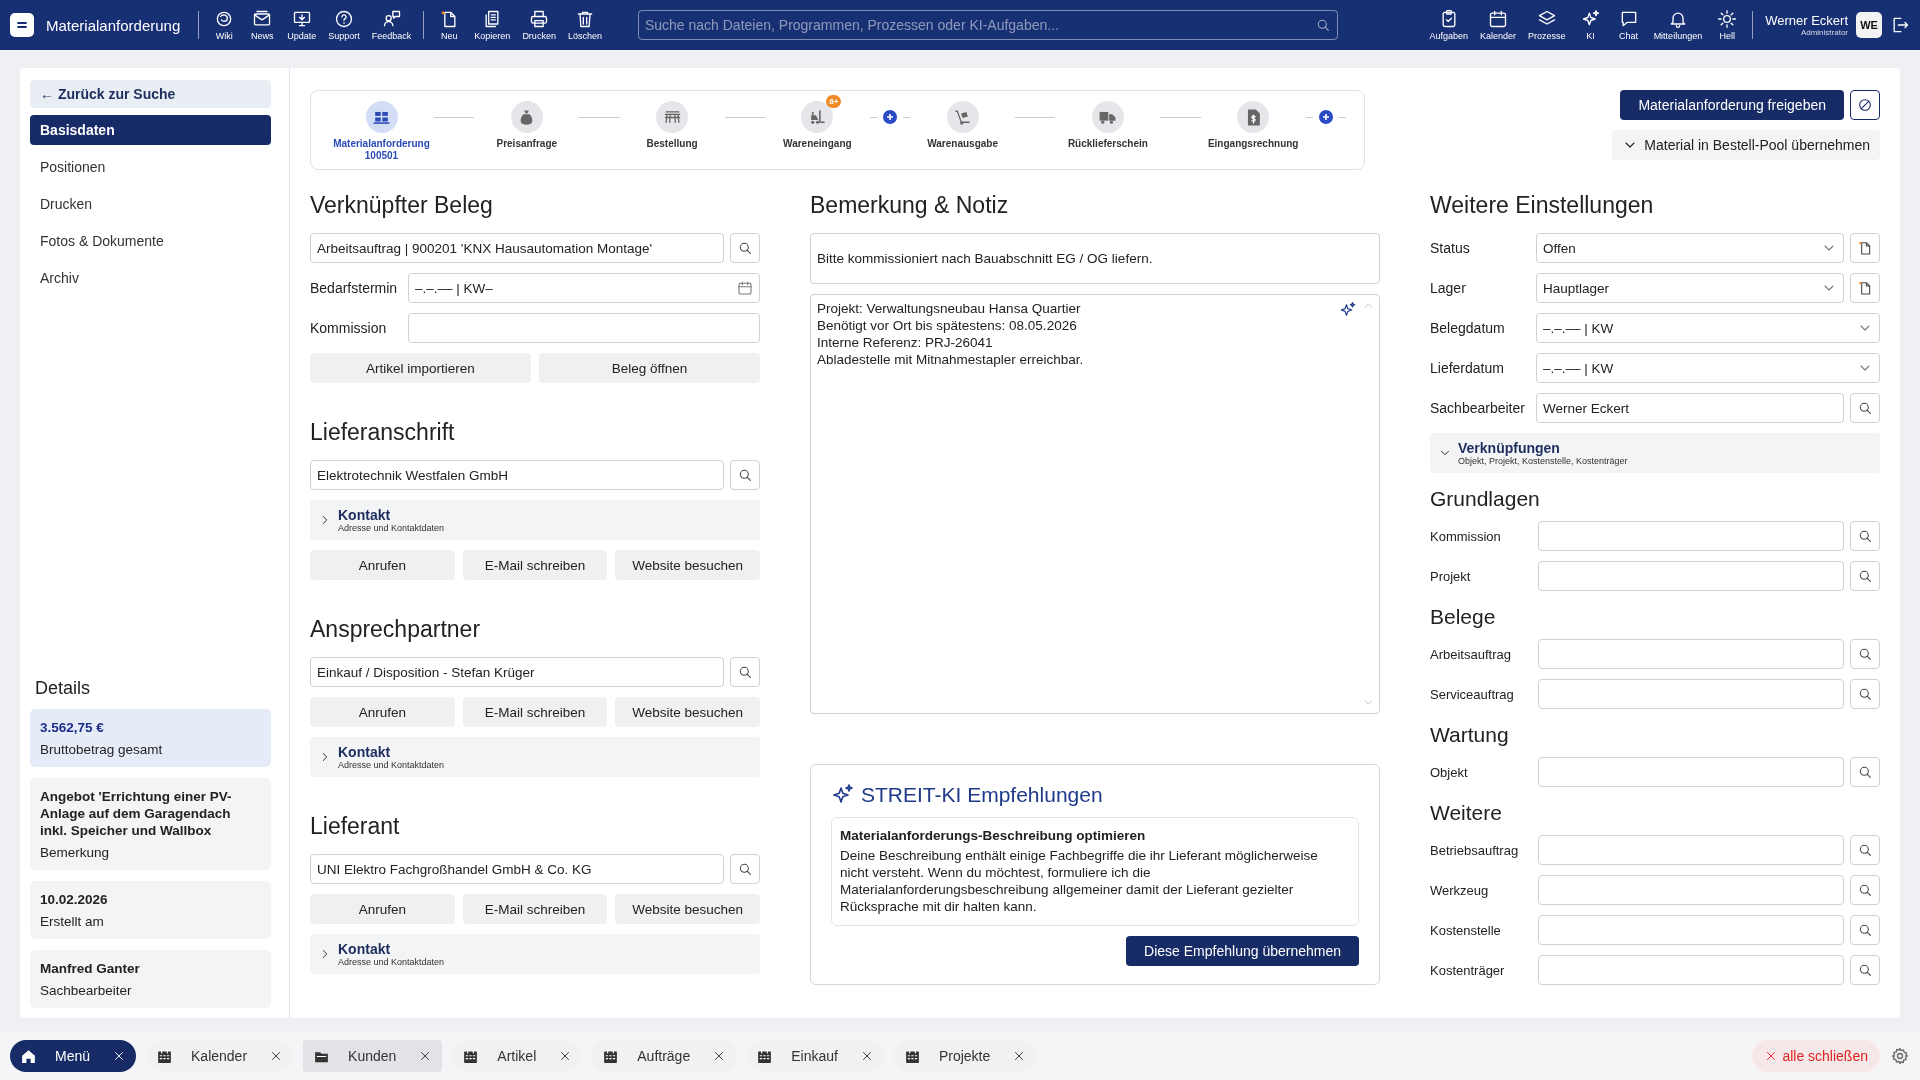 This screenshot has width=1920, height=1080. I want to click on taskbar-tab: Aufträge, so click(664, 1056).